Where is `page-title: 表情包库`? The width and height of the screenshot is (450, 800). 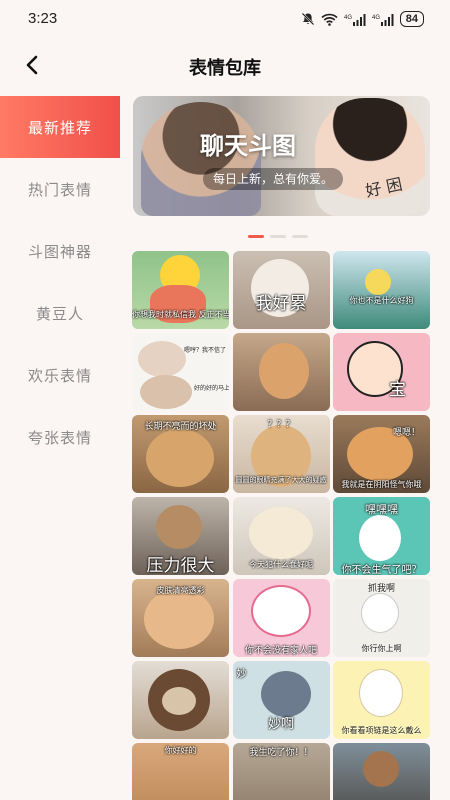
page-title: 表情包库 is located at coordinates (225, 68).